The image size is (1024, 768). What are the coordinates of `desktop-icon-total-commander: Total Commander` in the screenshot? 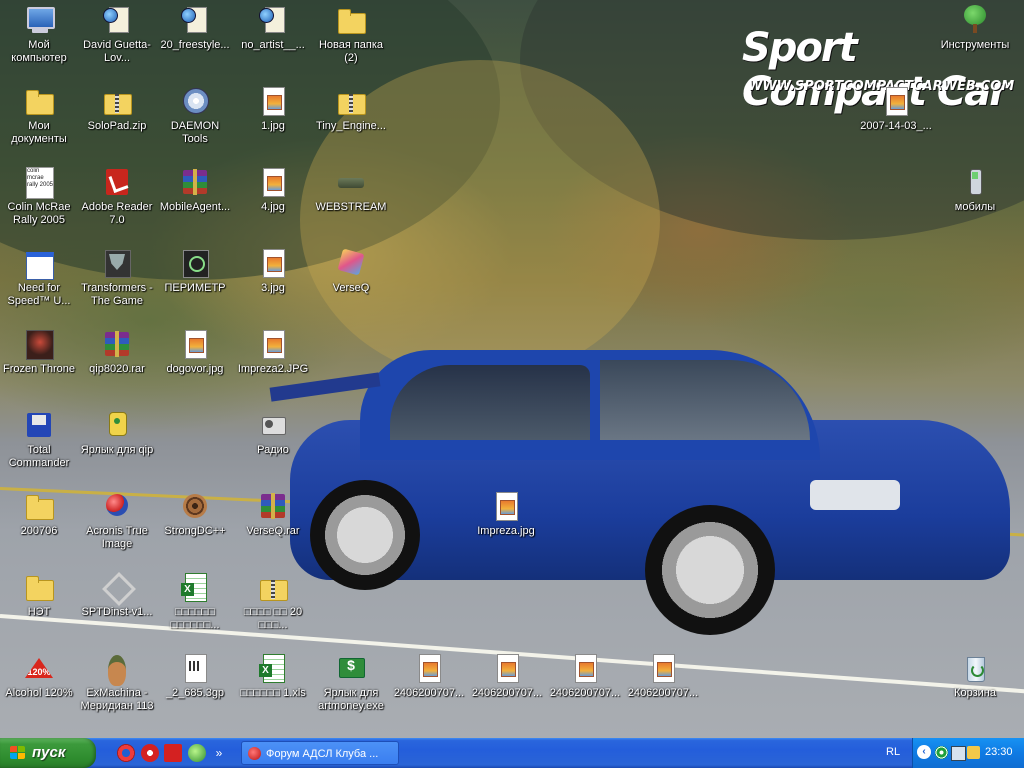 It's located at (39, 446).